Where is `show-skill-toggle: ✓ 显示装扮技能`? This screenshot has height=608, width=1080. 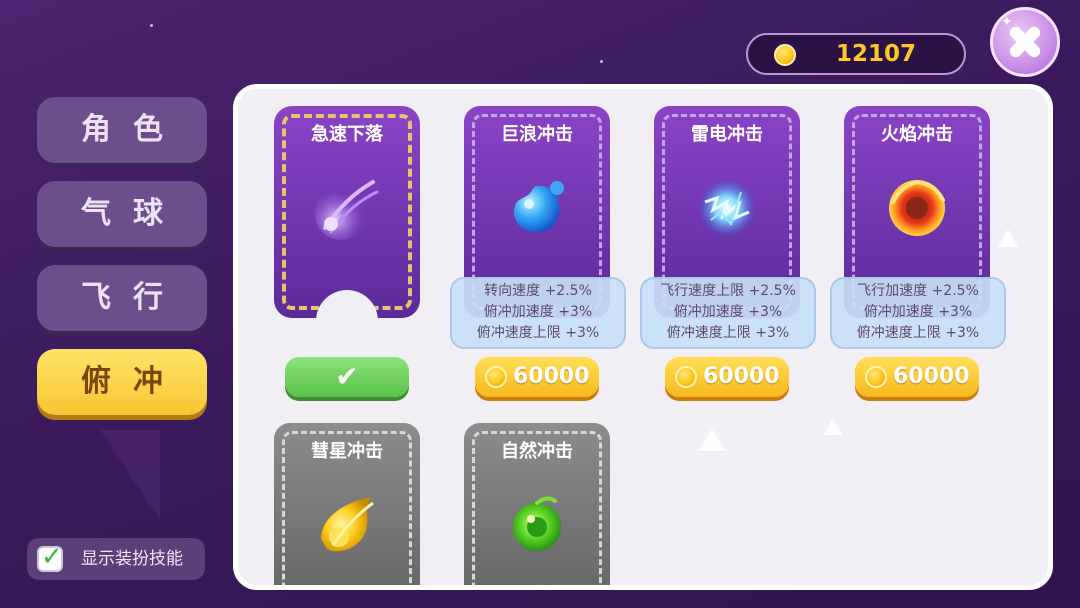
show-skill-toggle: ✓ 显示装扮技能 is located at coordinates (116, 559).